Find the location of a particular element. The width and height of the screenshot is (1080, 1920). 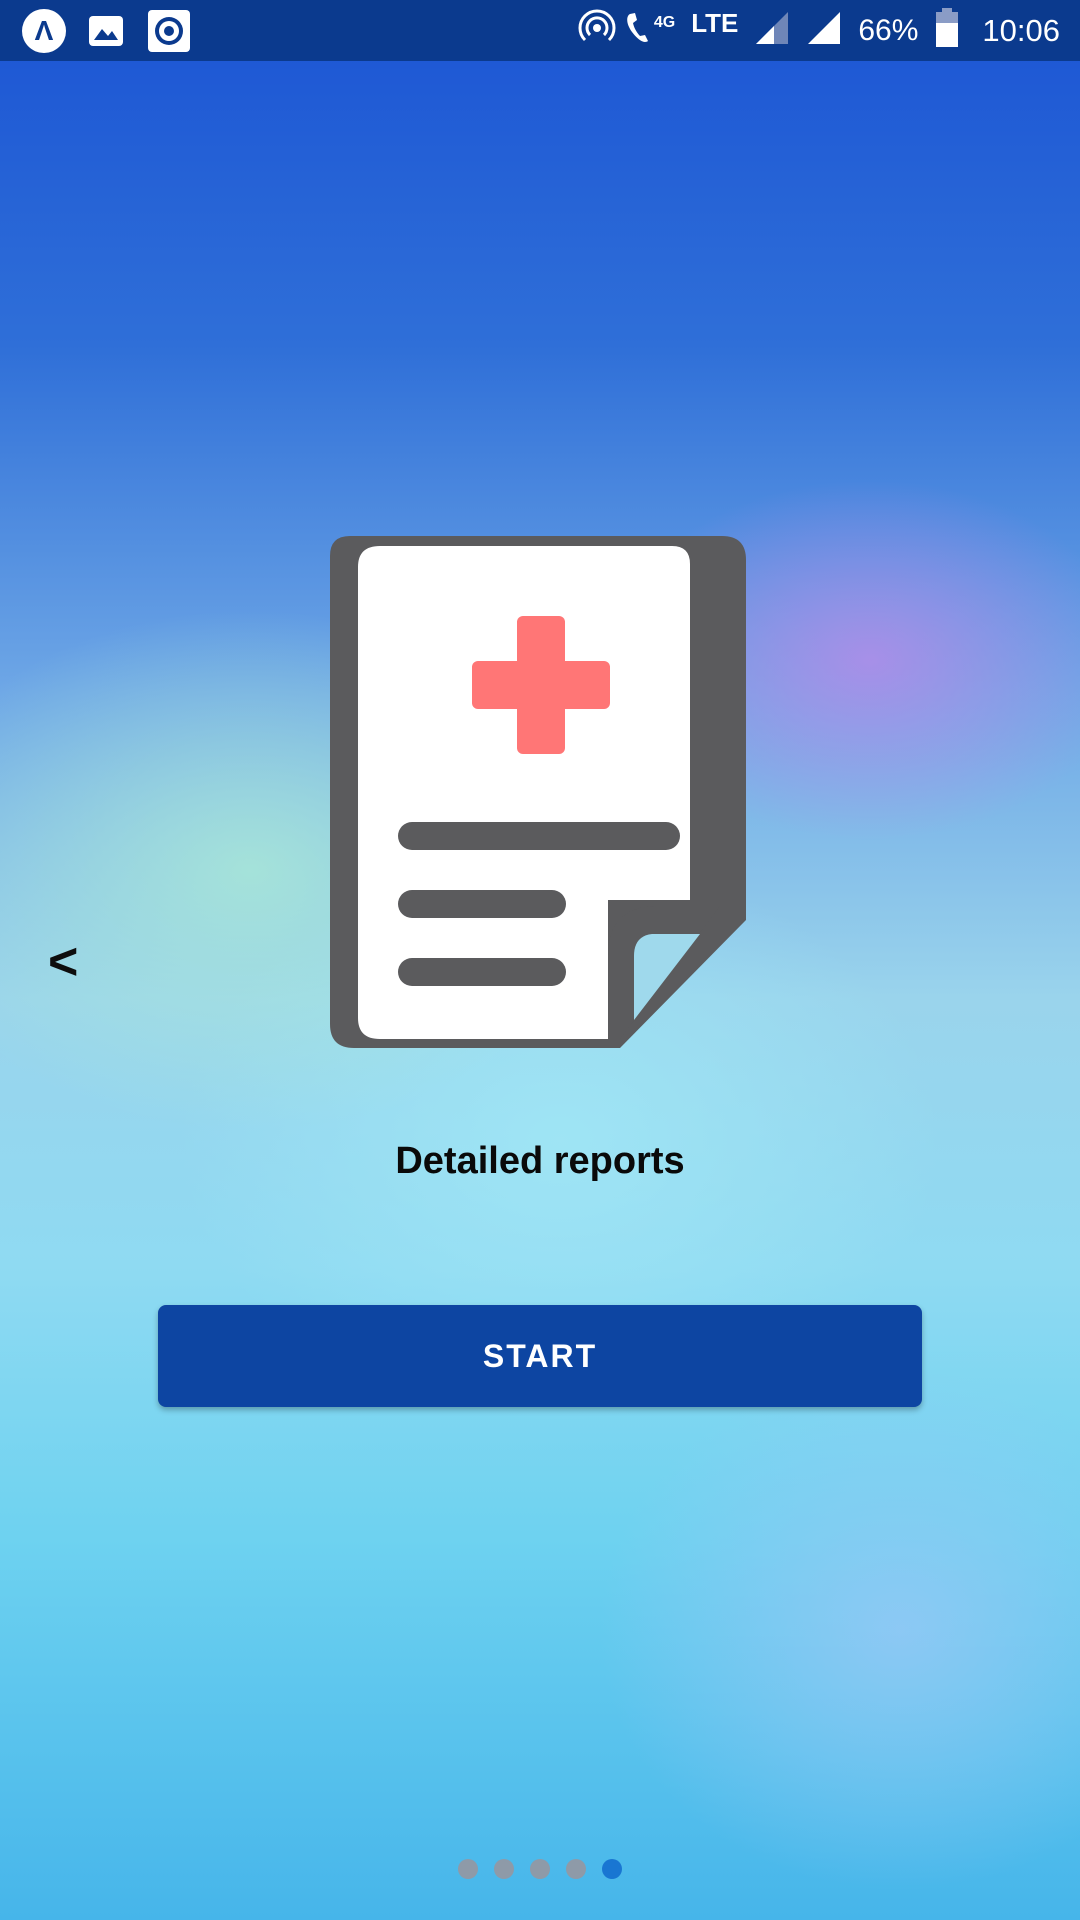

notification-icons: Λ is located at coordinates (117, 30).